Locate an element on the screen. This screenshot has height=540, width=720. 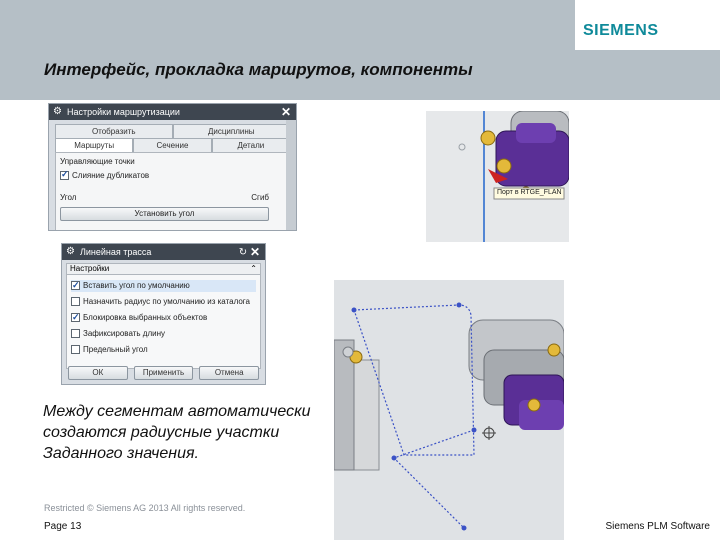
option-label: Предельный угол is located at coordinates (115, 349).